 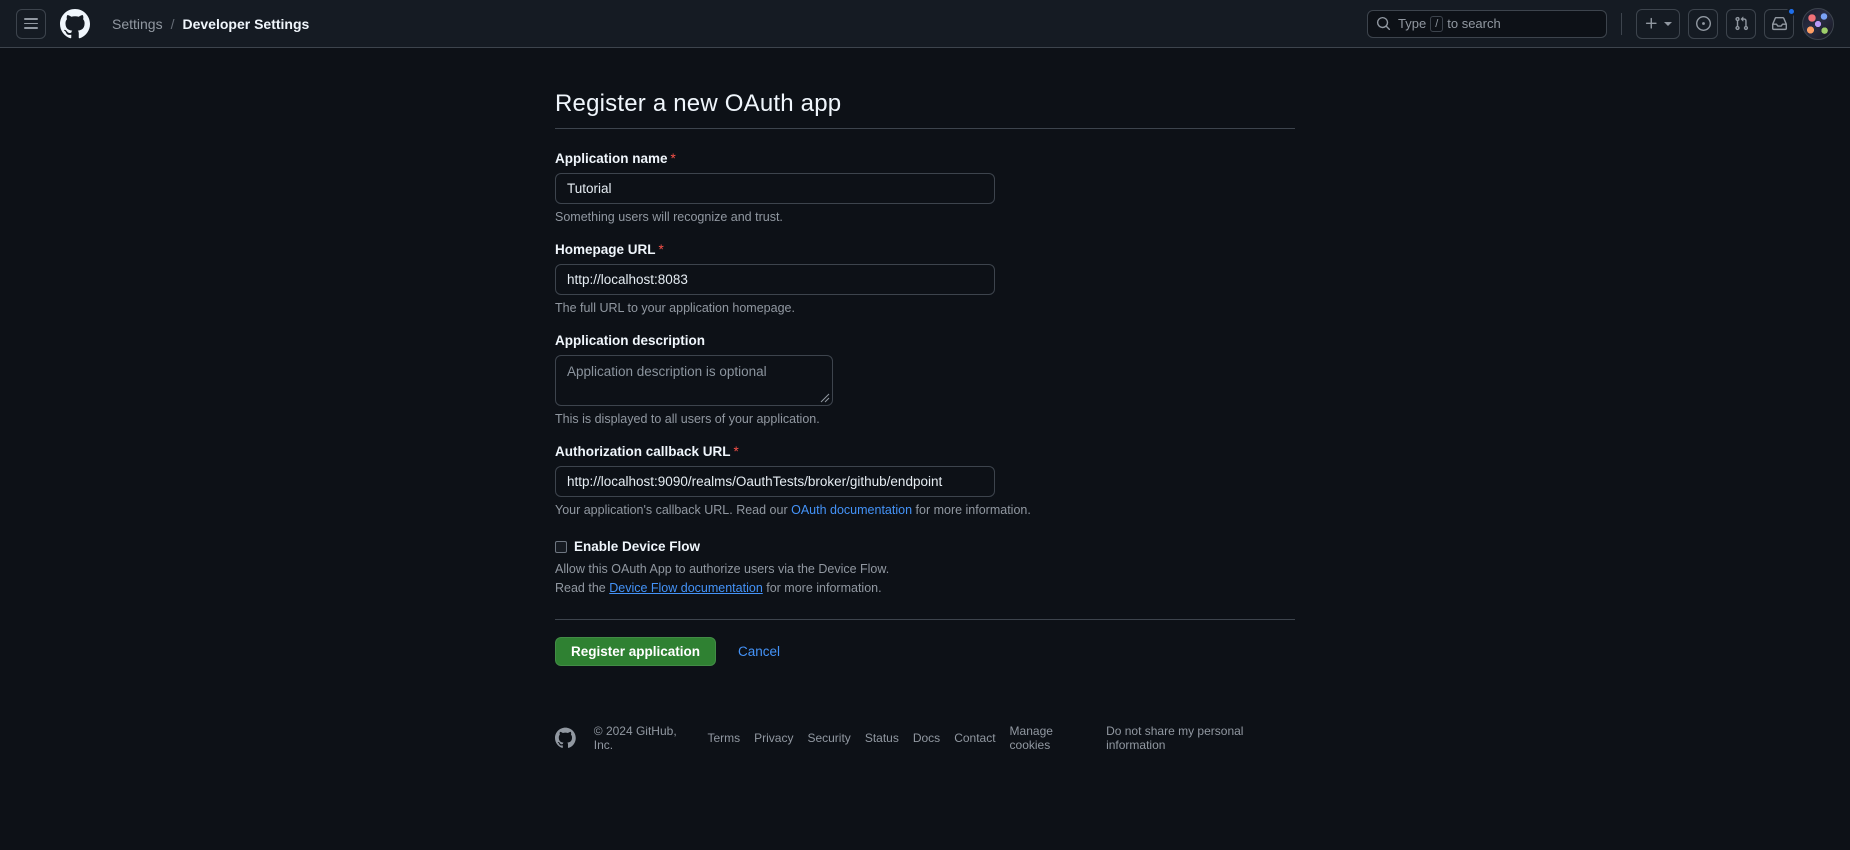 I want to click on avatar, so click(x=1818, y=23).